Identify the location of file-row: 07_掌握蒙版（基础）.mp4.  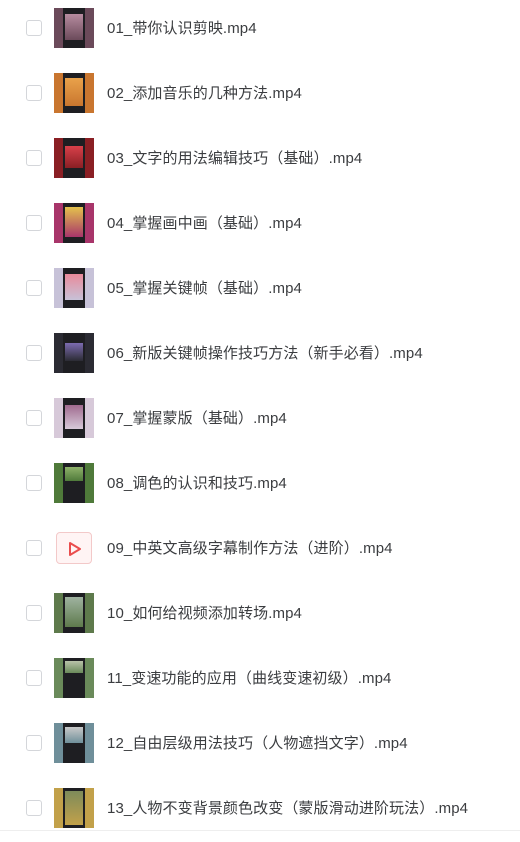
(260, 417).